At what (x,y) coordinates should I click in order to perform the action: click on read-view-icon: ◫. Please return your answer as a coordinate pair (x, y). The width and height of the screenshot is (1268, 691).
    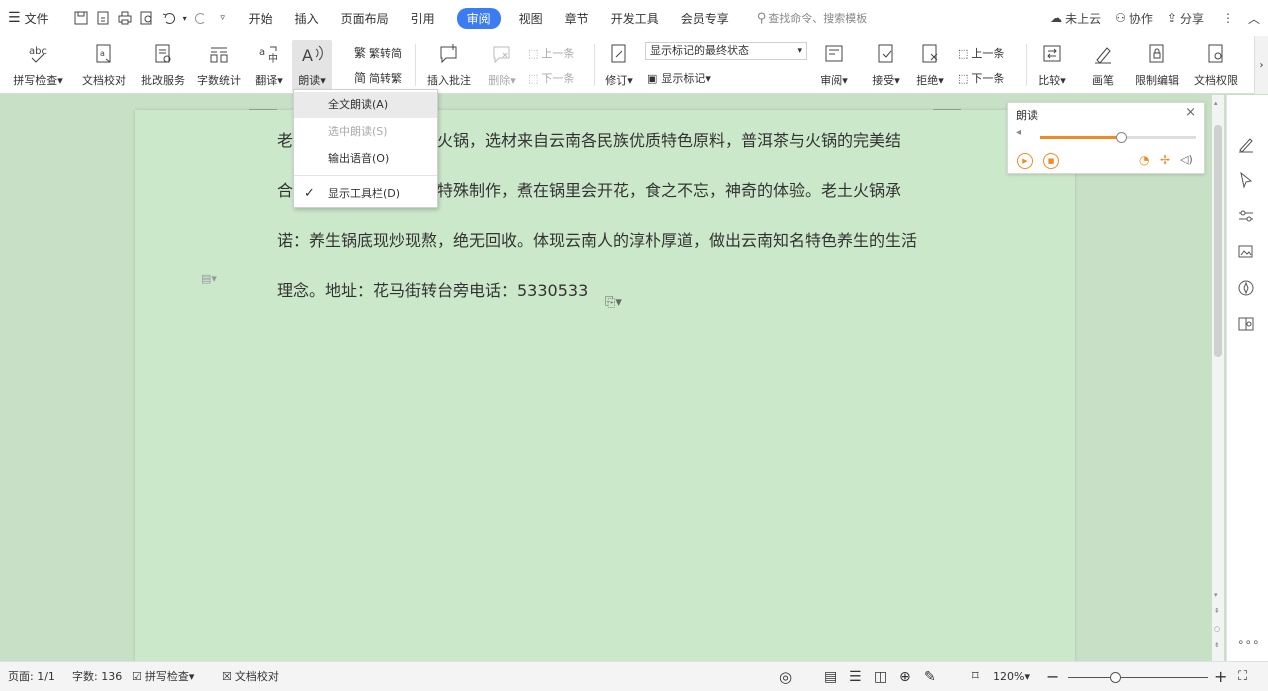
    Looking at the image, I should click on (880, 676).